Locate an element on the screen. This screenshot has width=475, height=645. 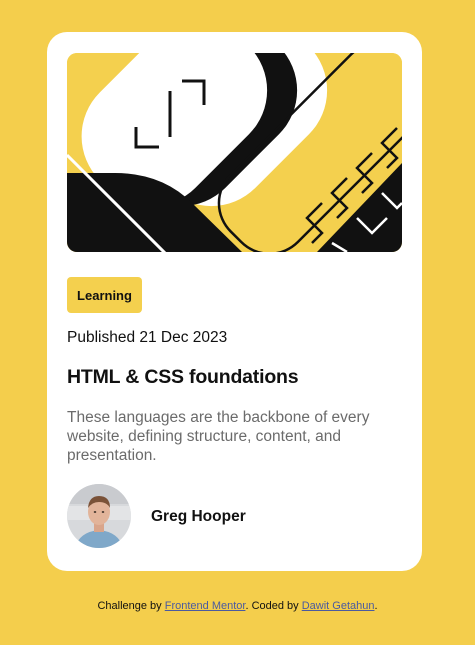
attribution-coded-prefix: . Coded by is located at coordinates (273, 606).